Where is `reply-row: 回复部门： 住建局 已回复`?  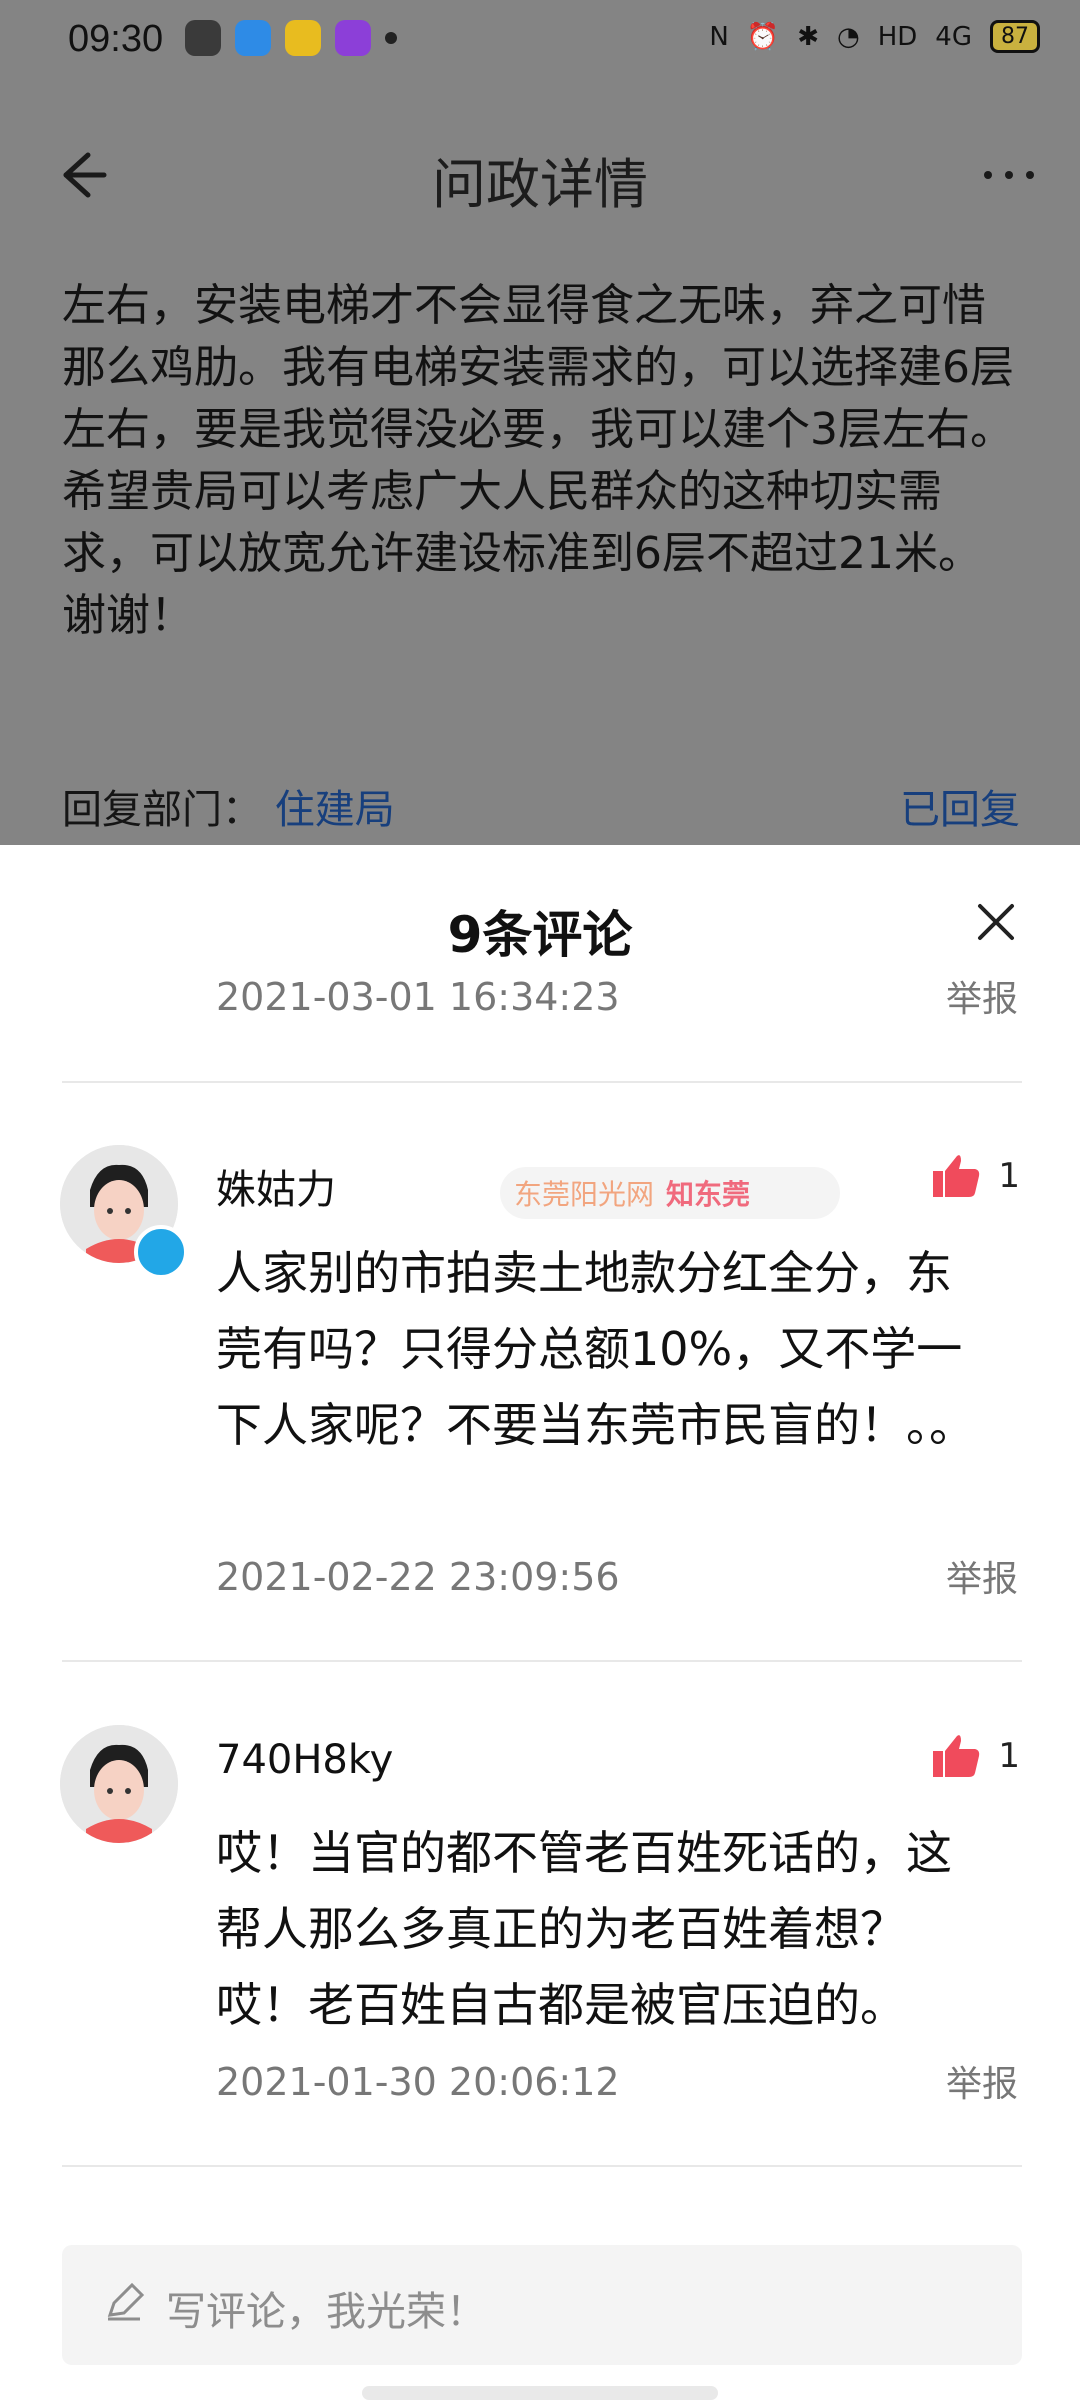 reply-row: 回复部门： 住建局 已回复 is located at coordinates (541, 806).